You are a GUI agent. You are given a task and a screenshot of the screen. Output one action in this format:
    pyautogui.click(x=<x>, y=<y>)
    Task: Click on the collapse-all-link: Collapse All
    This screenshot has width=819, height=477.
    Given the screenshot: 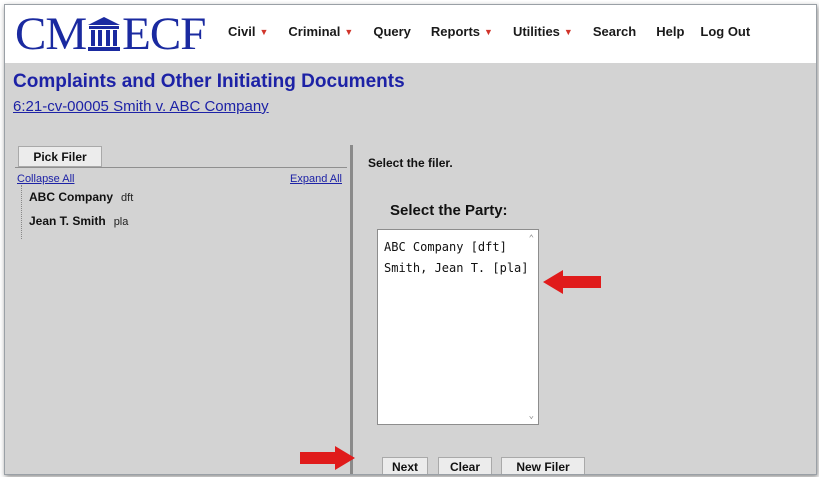 What is the action you would take?
    pyautogui.click(x=45, y=179)
    